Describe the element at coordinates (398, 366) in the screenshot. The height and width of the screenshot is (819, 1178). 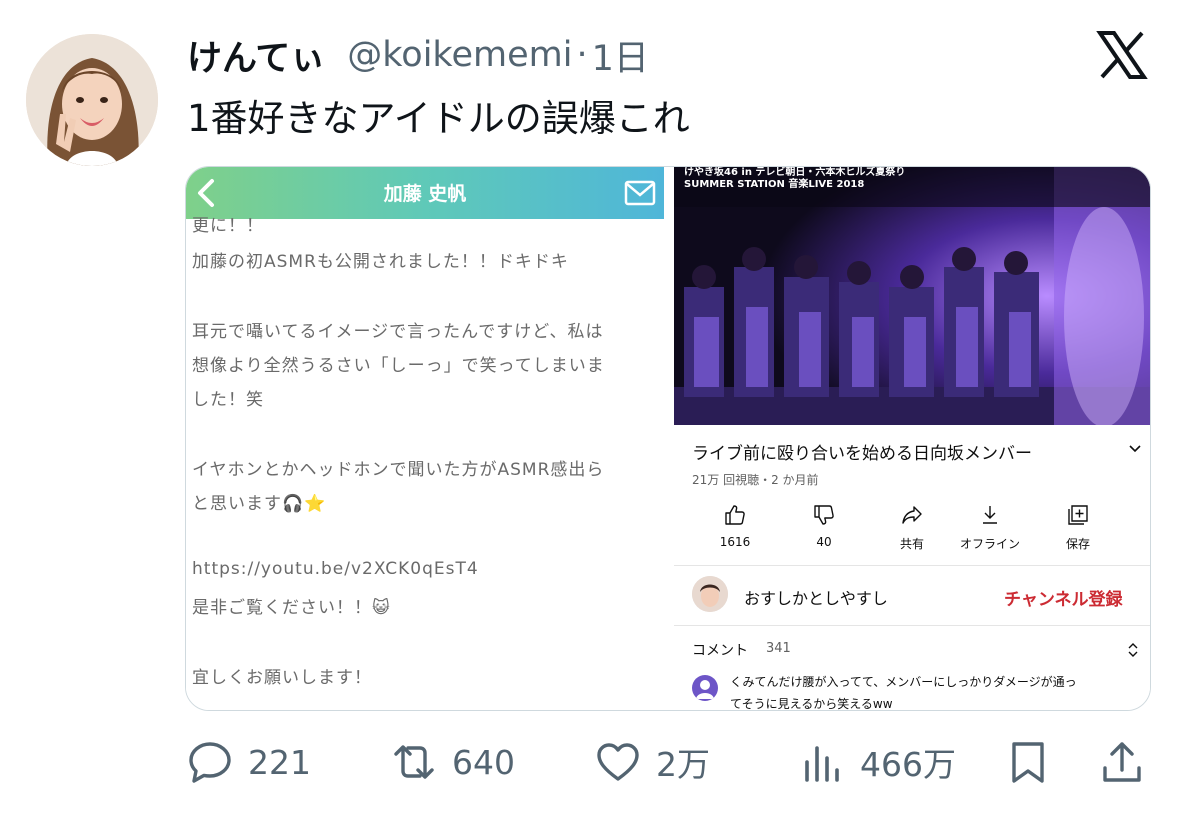
I see `blog-line: 想像より全然うるさい「しーっ」で笑ってしまいま` at that location.